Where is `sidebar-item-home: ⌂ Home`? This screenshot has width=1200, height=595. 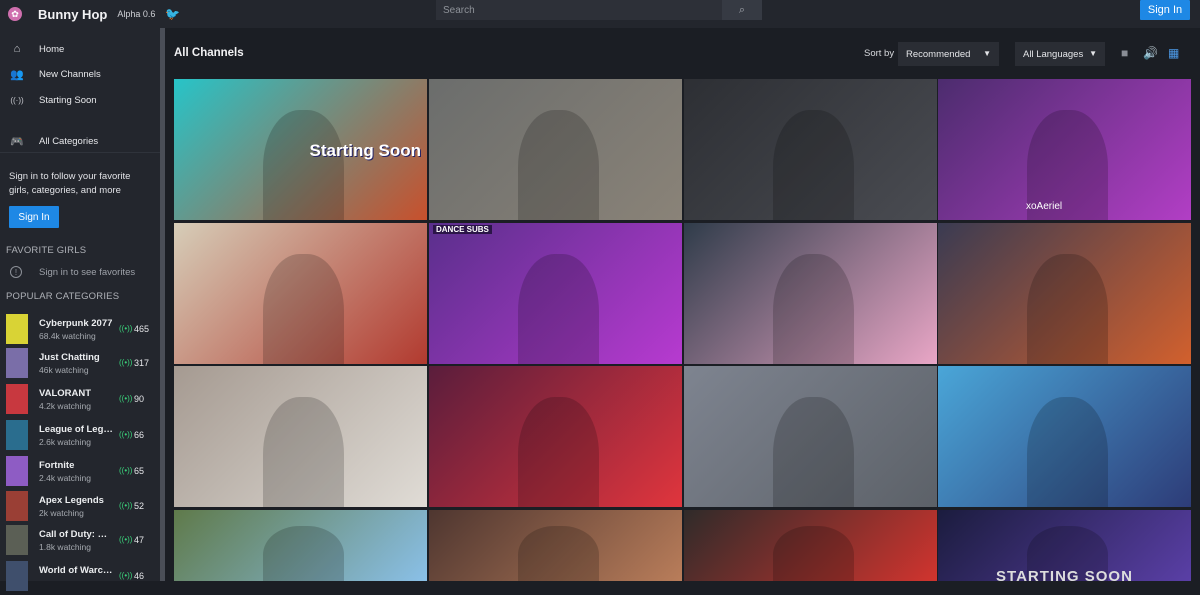 sidebar-item-home: ⌂ Home is located at coordinates (80, 49).